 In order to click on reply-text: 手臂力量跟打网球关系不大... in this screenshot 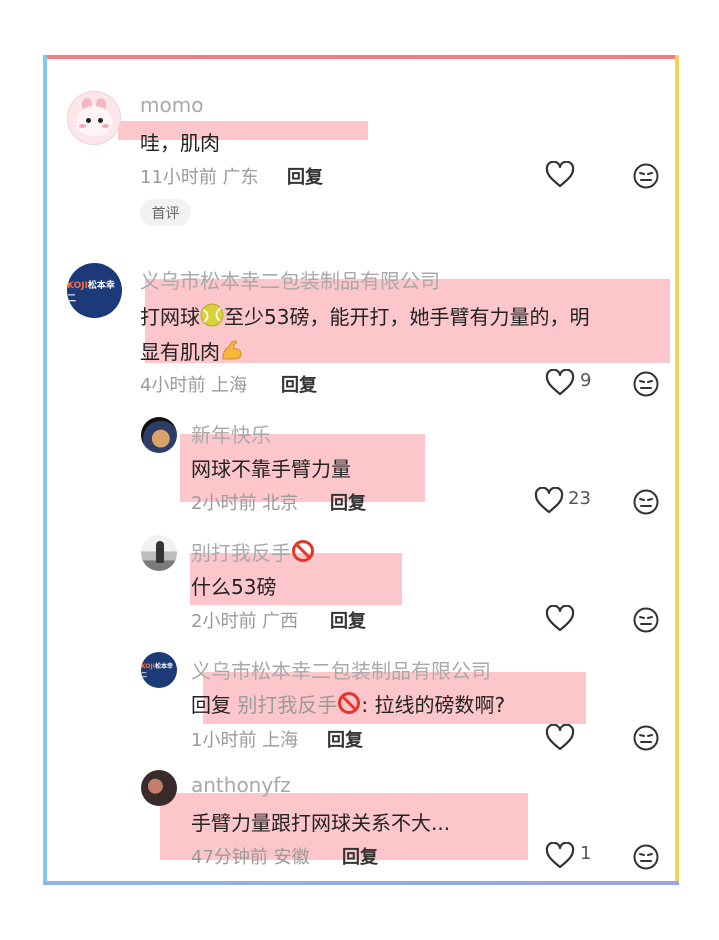, I will do `click(321, 823)`.